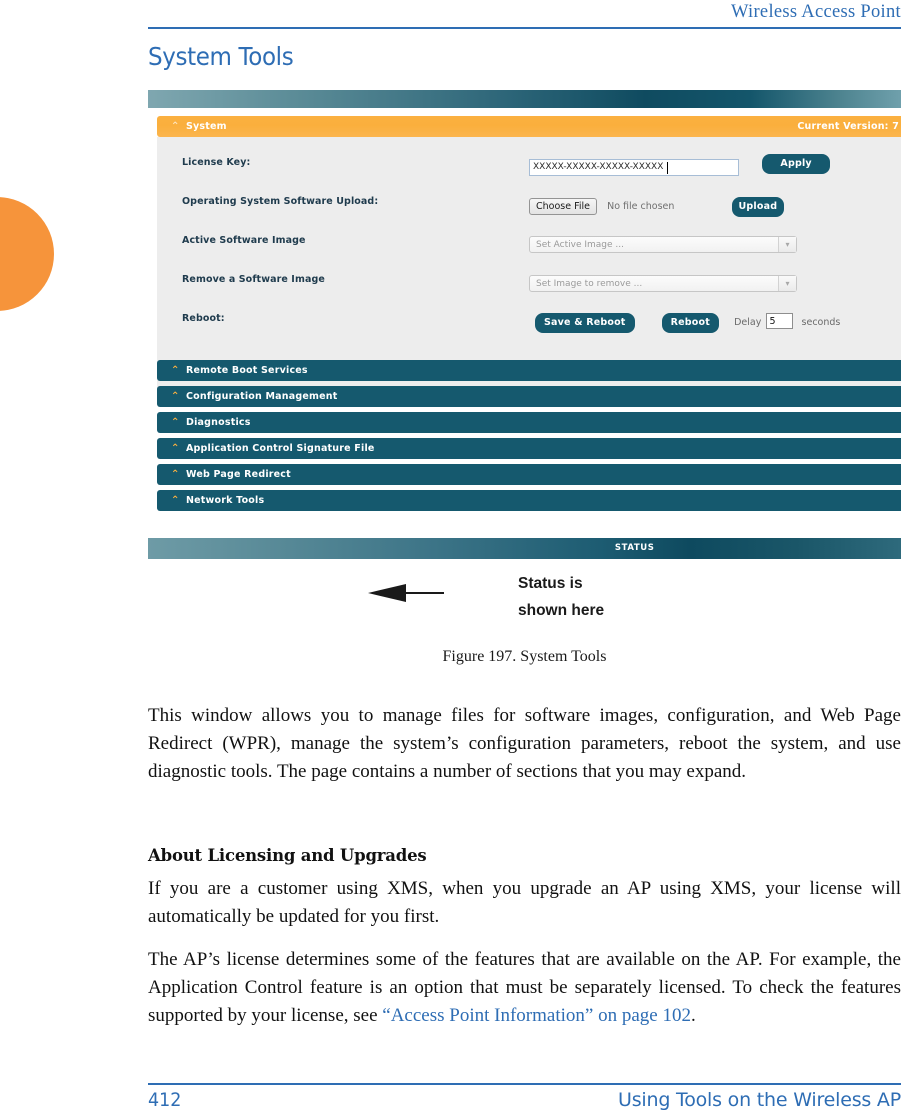 The image size is (901, 1114). What do you see at coordinates (529, 370) in the screenshot?
I see `section-header-remote-boot-services: ⌃ Remote Boot Services` at bounding box center [529, 370].